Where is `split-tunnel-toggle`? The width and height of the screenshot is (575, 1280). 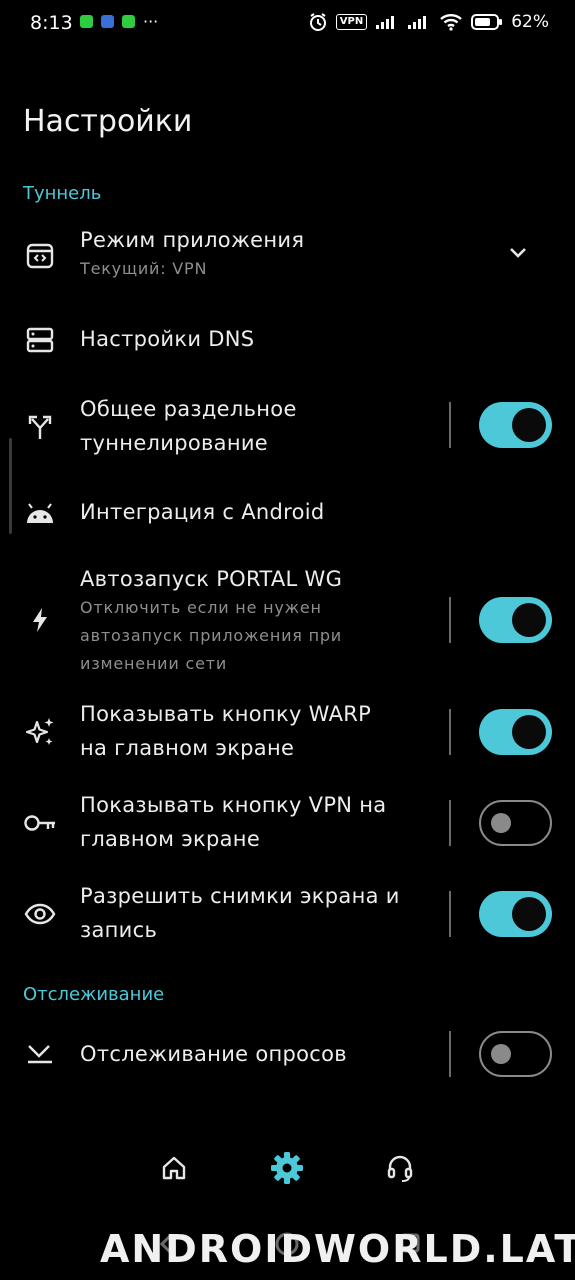
split-tunnel-toggle is located at coordinates (515, 425).